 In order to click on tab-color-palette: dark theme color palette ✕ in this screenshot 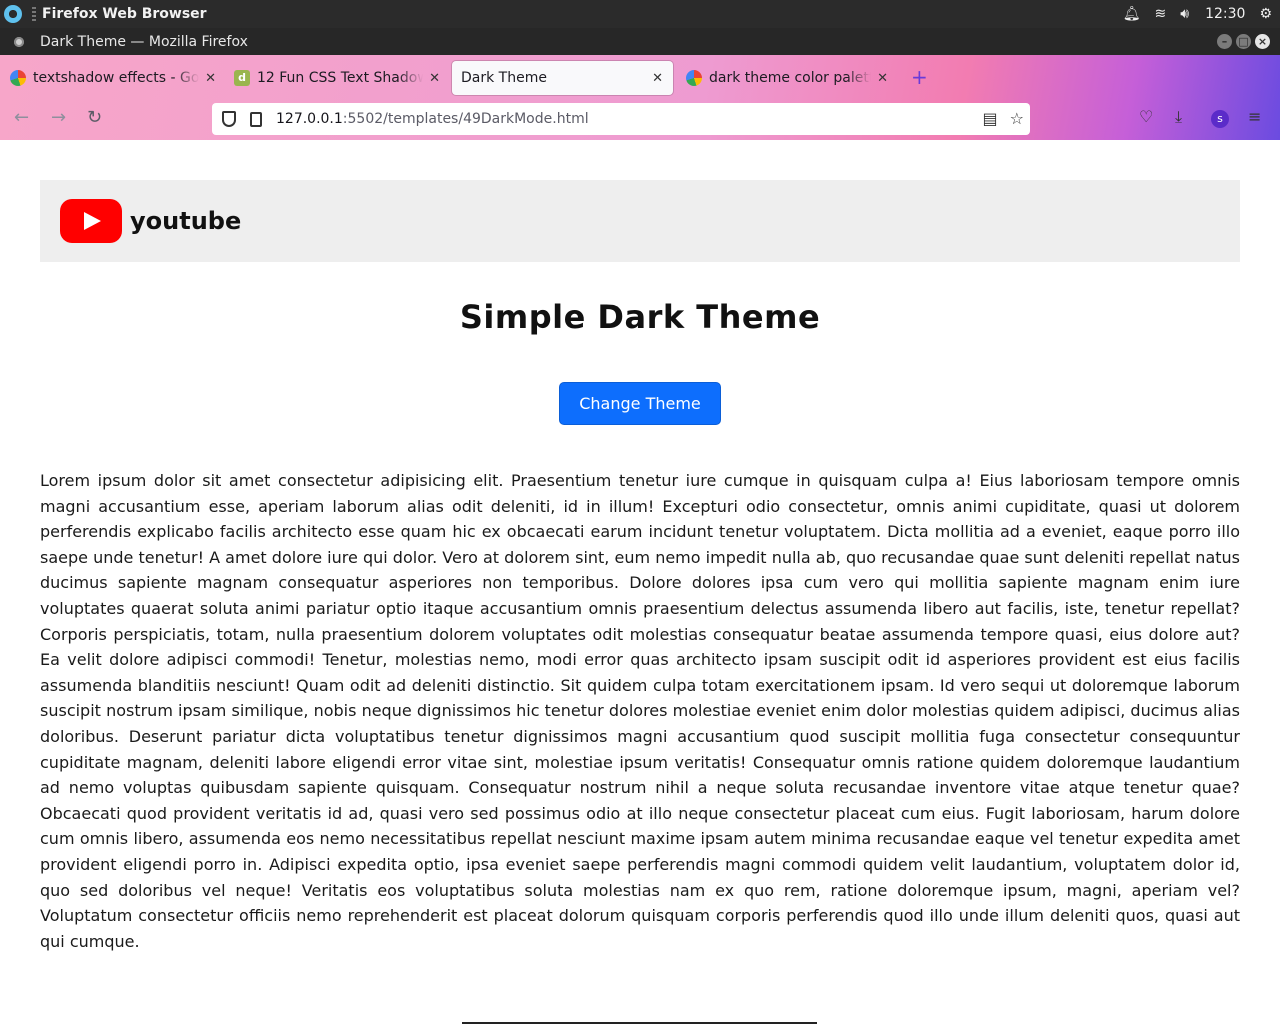, I will do `click(787, 78)`.